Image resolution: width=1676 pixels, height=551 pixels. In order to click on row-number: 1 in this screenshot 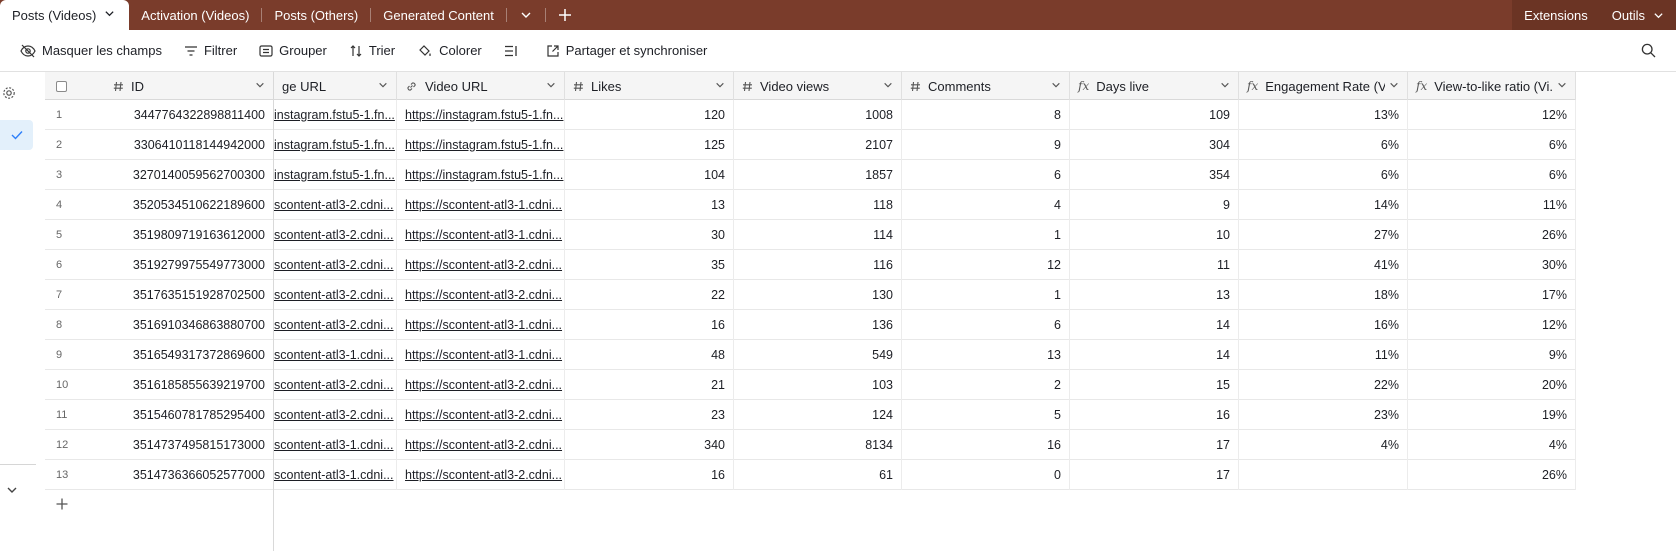, I will do `click(75, 115)`.